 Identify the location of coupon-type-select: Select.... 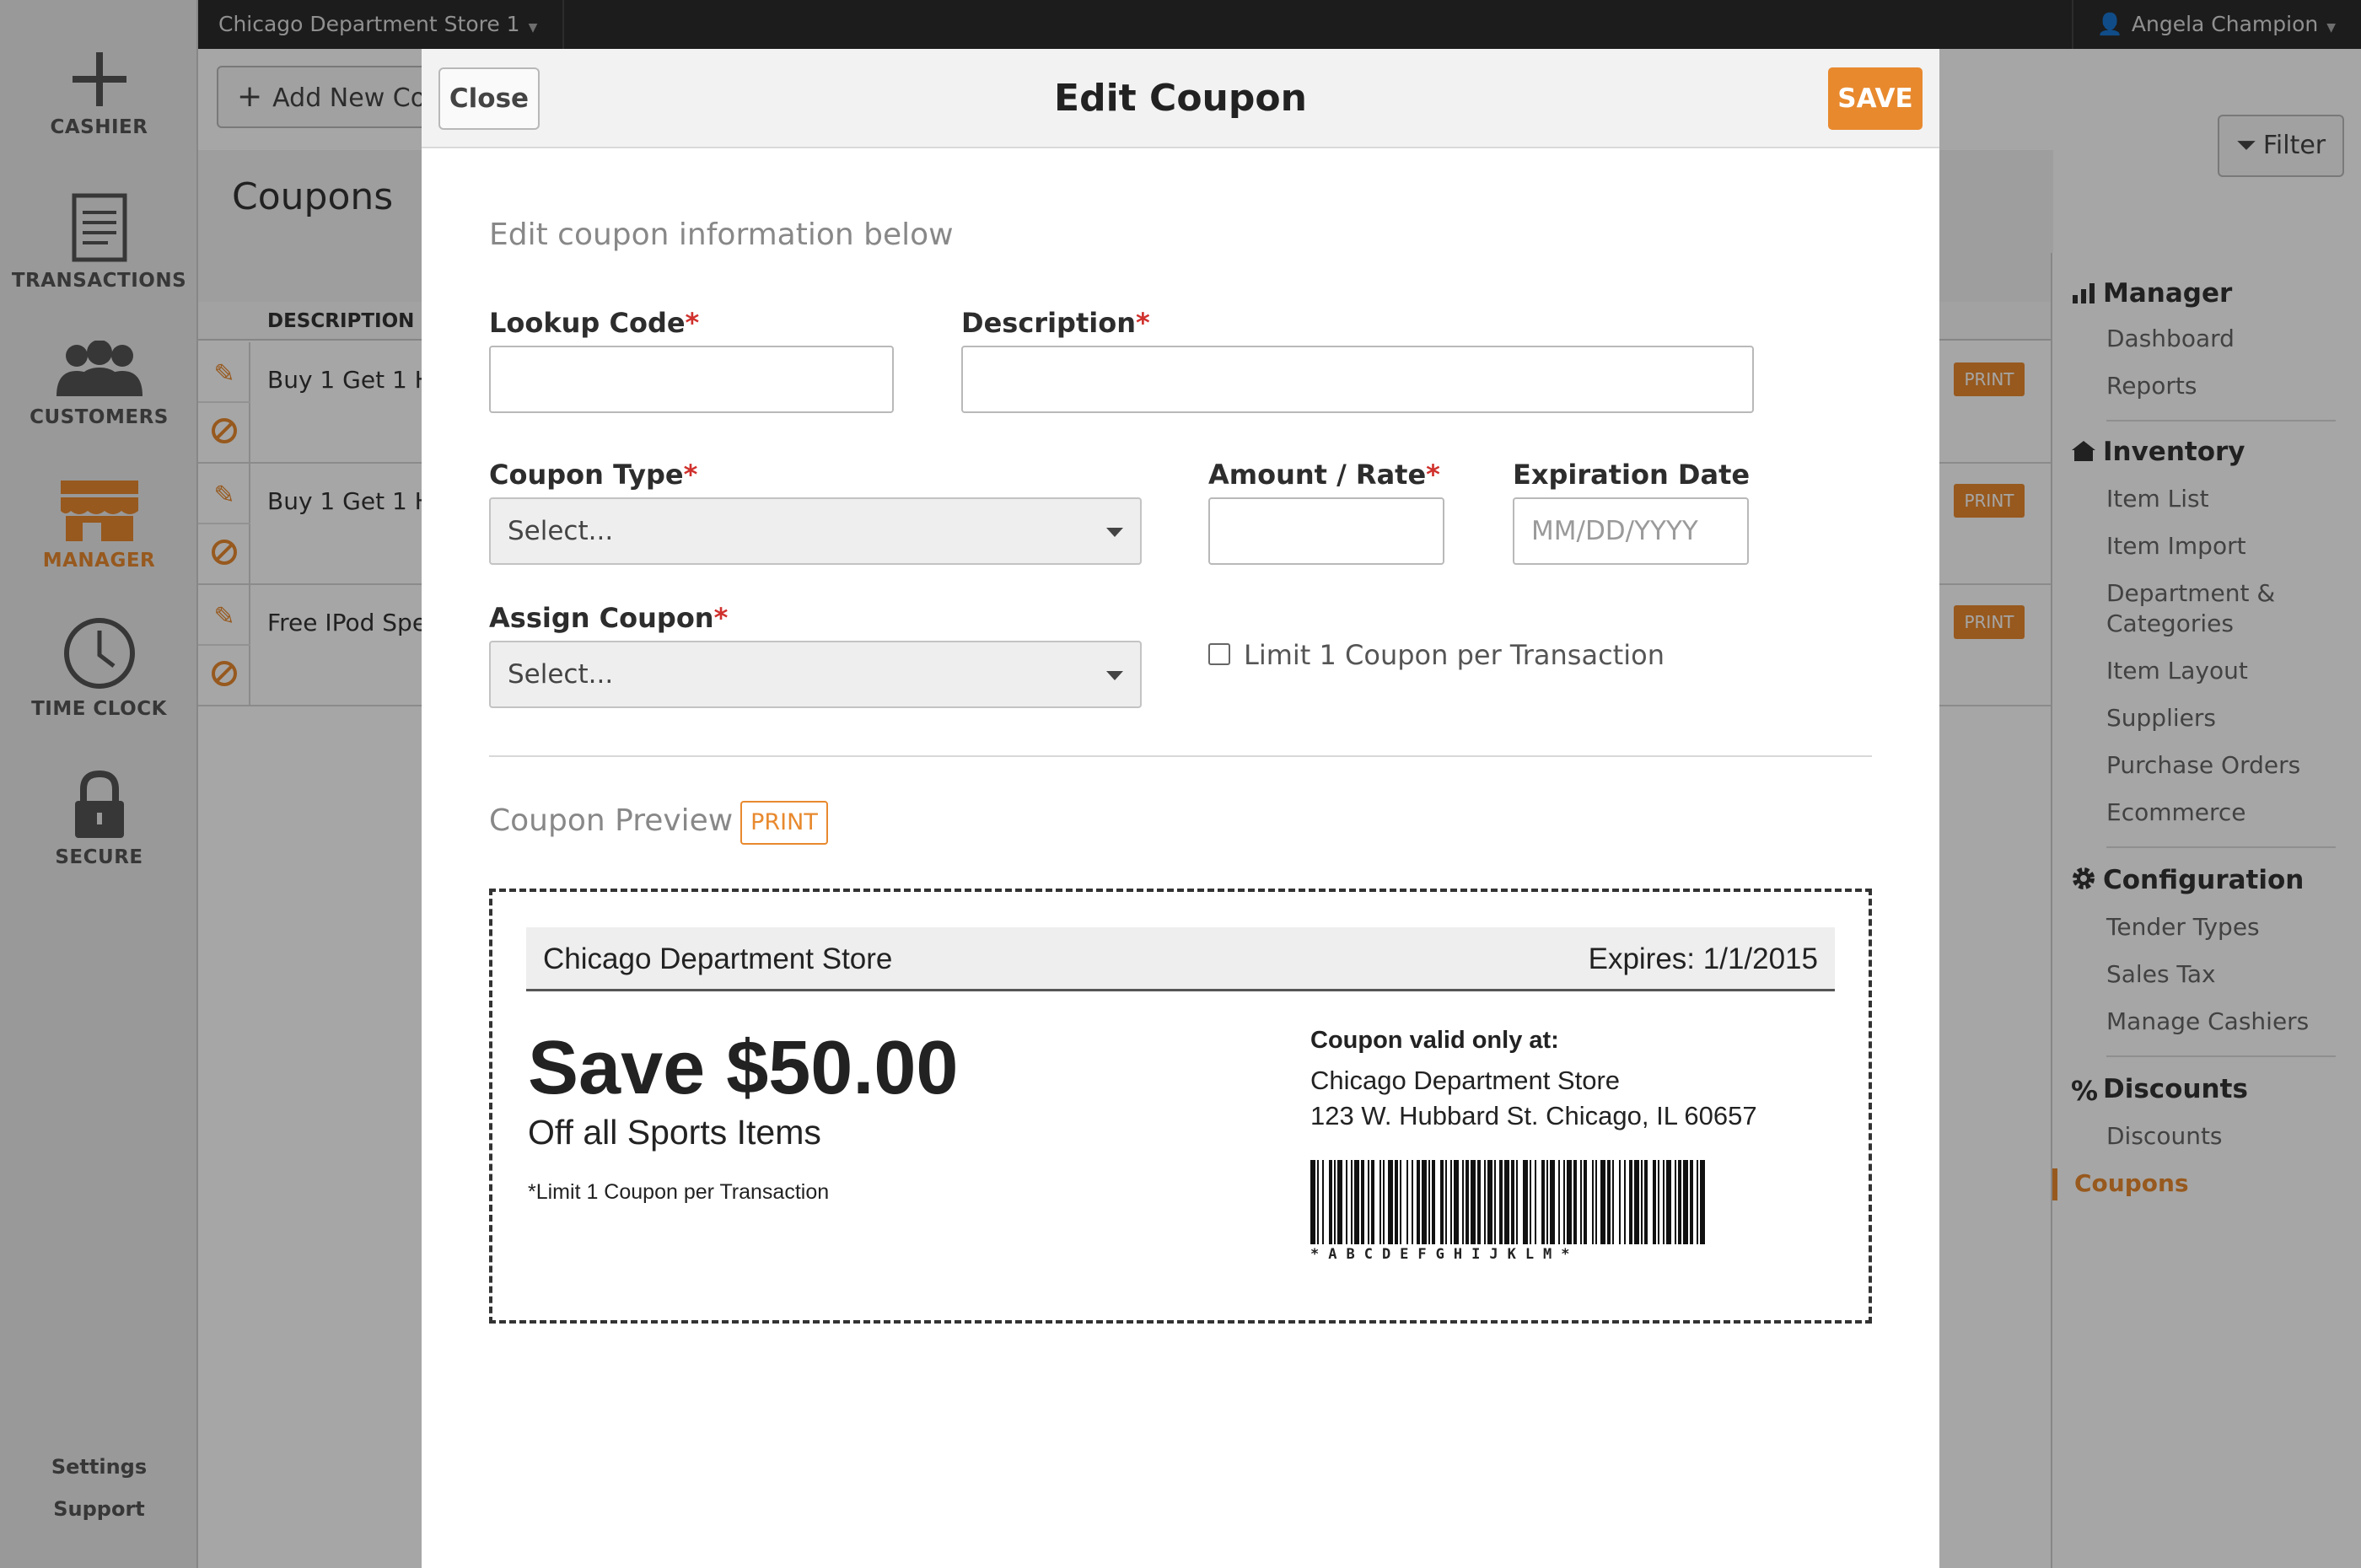
(815, 531).